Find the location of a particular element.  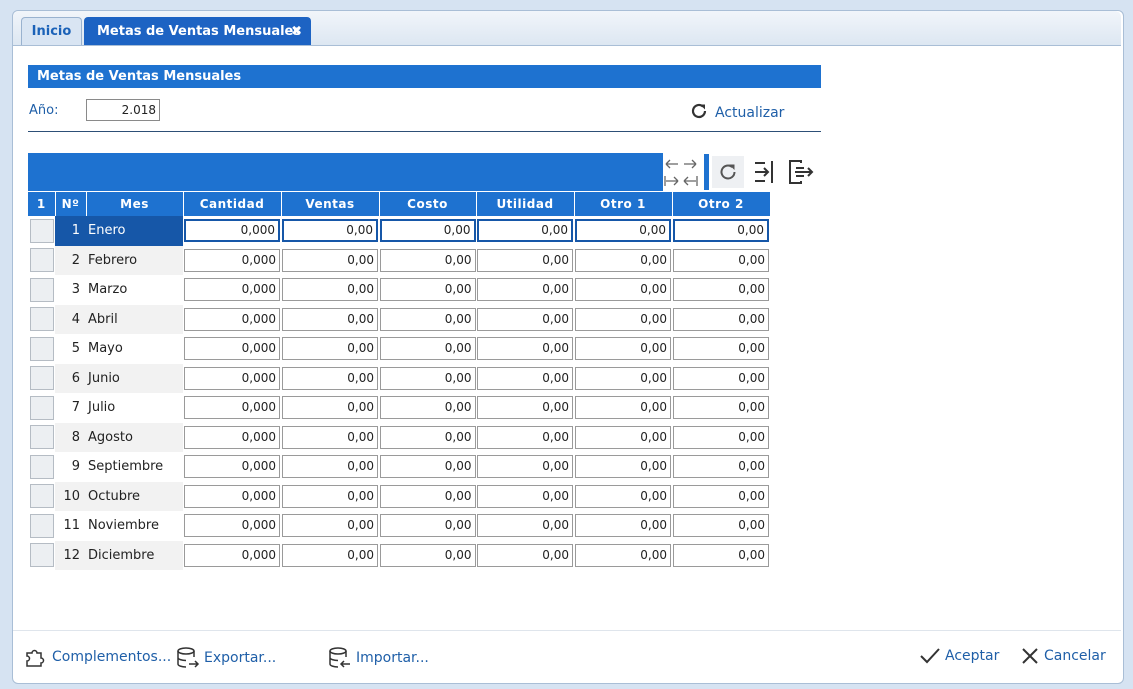

reload-grid-icon is located at coordinates (728, 172).